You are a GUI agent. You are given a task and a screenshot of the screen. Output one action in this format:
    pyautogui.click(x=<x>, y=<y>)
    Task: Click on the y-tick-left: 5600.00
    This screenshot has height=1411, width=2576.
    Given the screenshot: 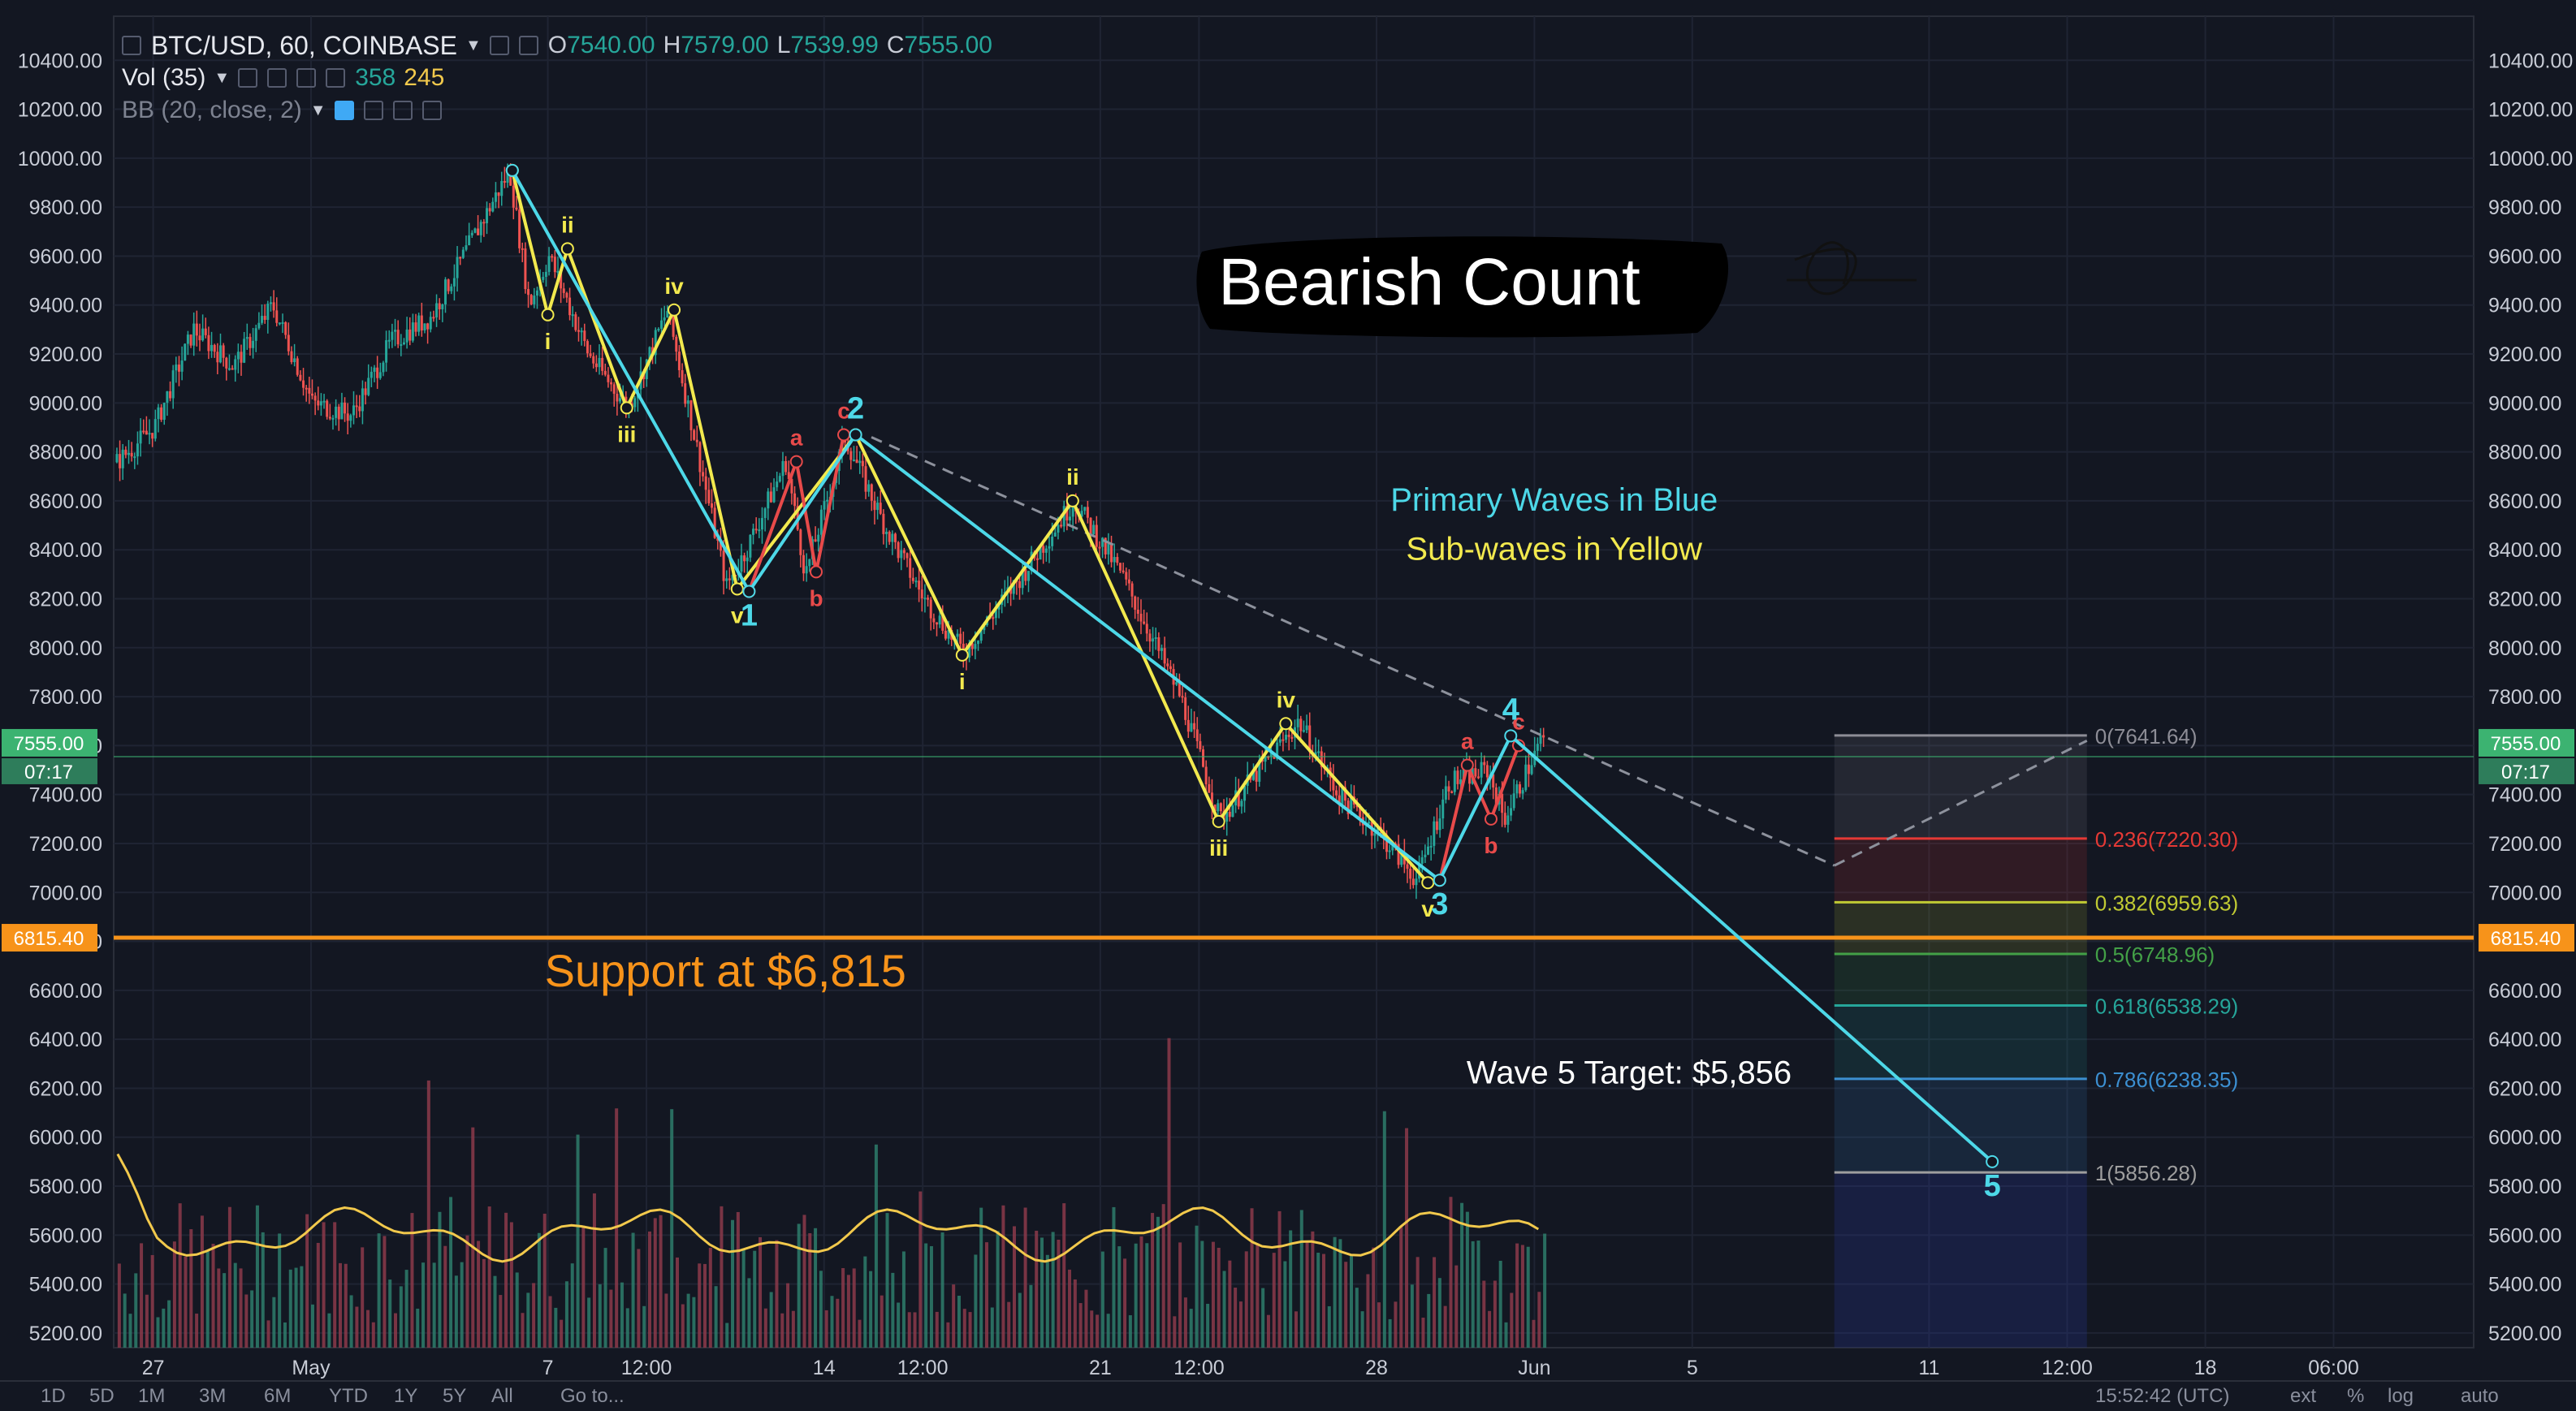 What is the action you would take?
    pyautogui.click(x=65, y=1236)
    